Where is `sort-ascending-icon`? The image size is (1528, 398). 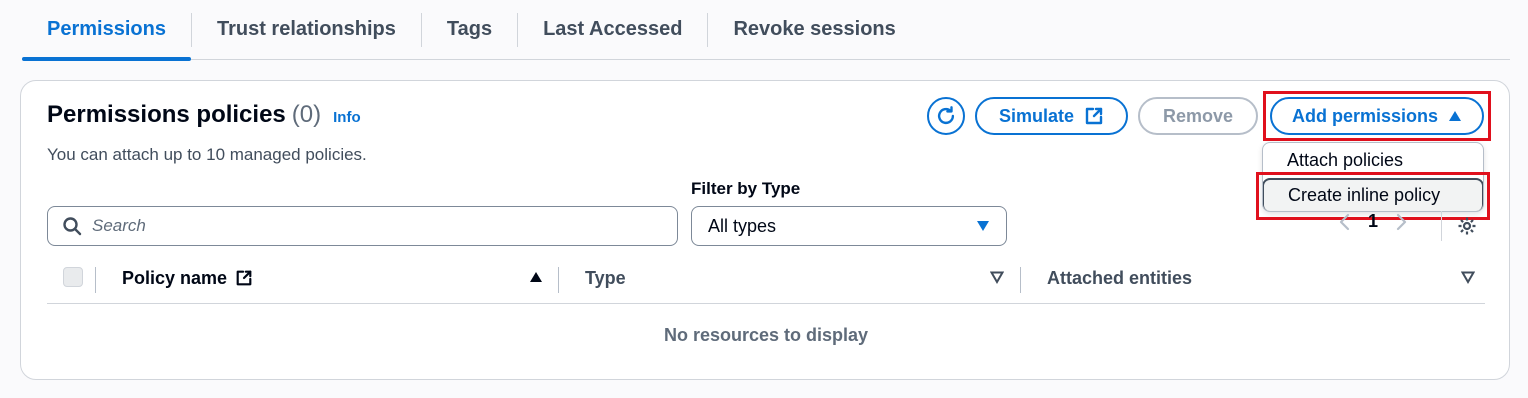
sort-ascending-icon is located at coordinates (536, 277).